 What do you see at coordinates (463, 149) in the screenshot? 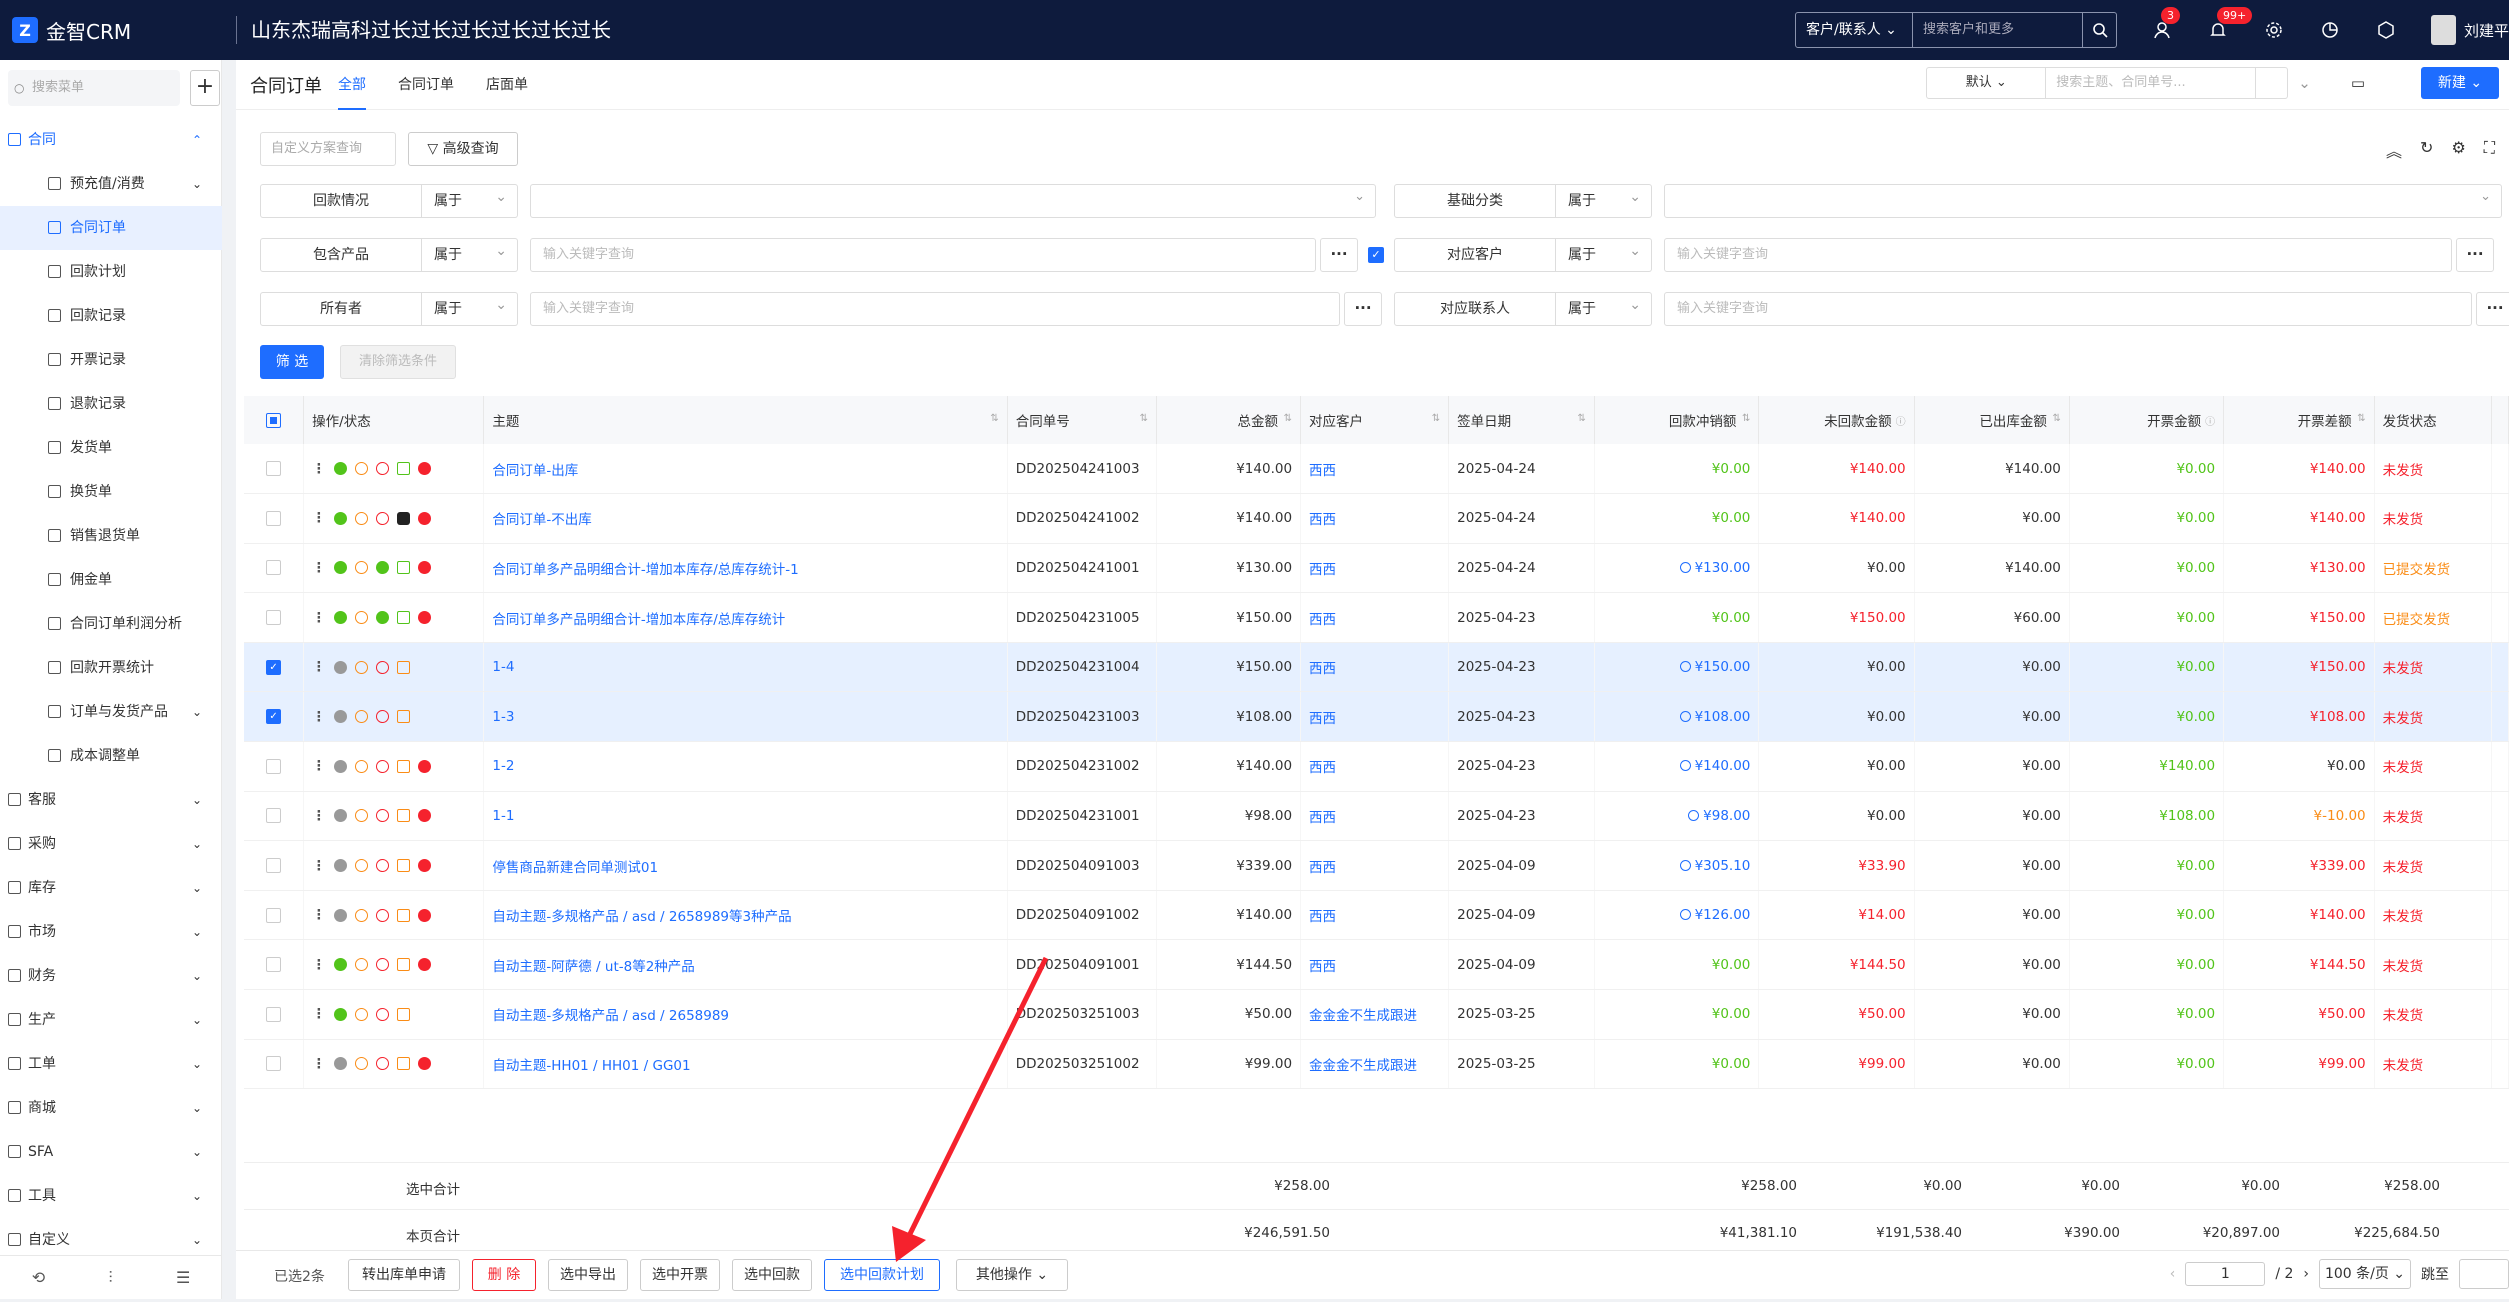
I see `advanced-search-button: ▽ 高级查询` at bounding box center [463, 149].